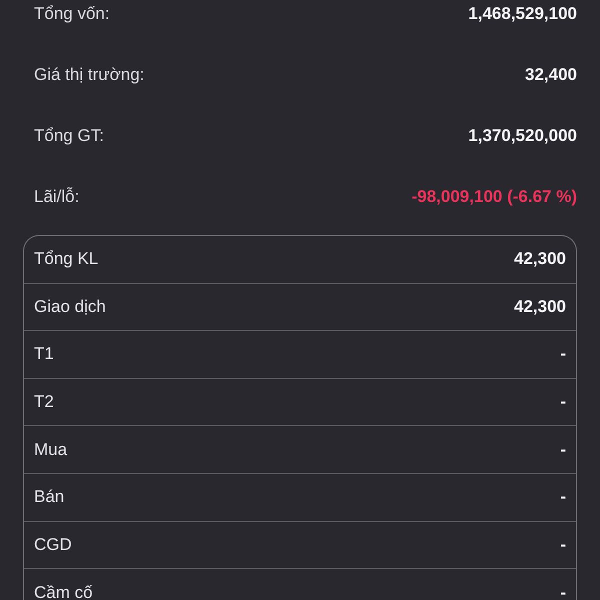 The height and width of the screenshot is (600, 600). Describe the element at coordinates (522, 14) in the screenshot. I see `summary-value: 1,468,529,100` at that location.